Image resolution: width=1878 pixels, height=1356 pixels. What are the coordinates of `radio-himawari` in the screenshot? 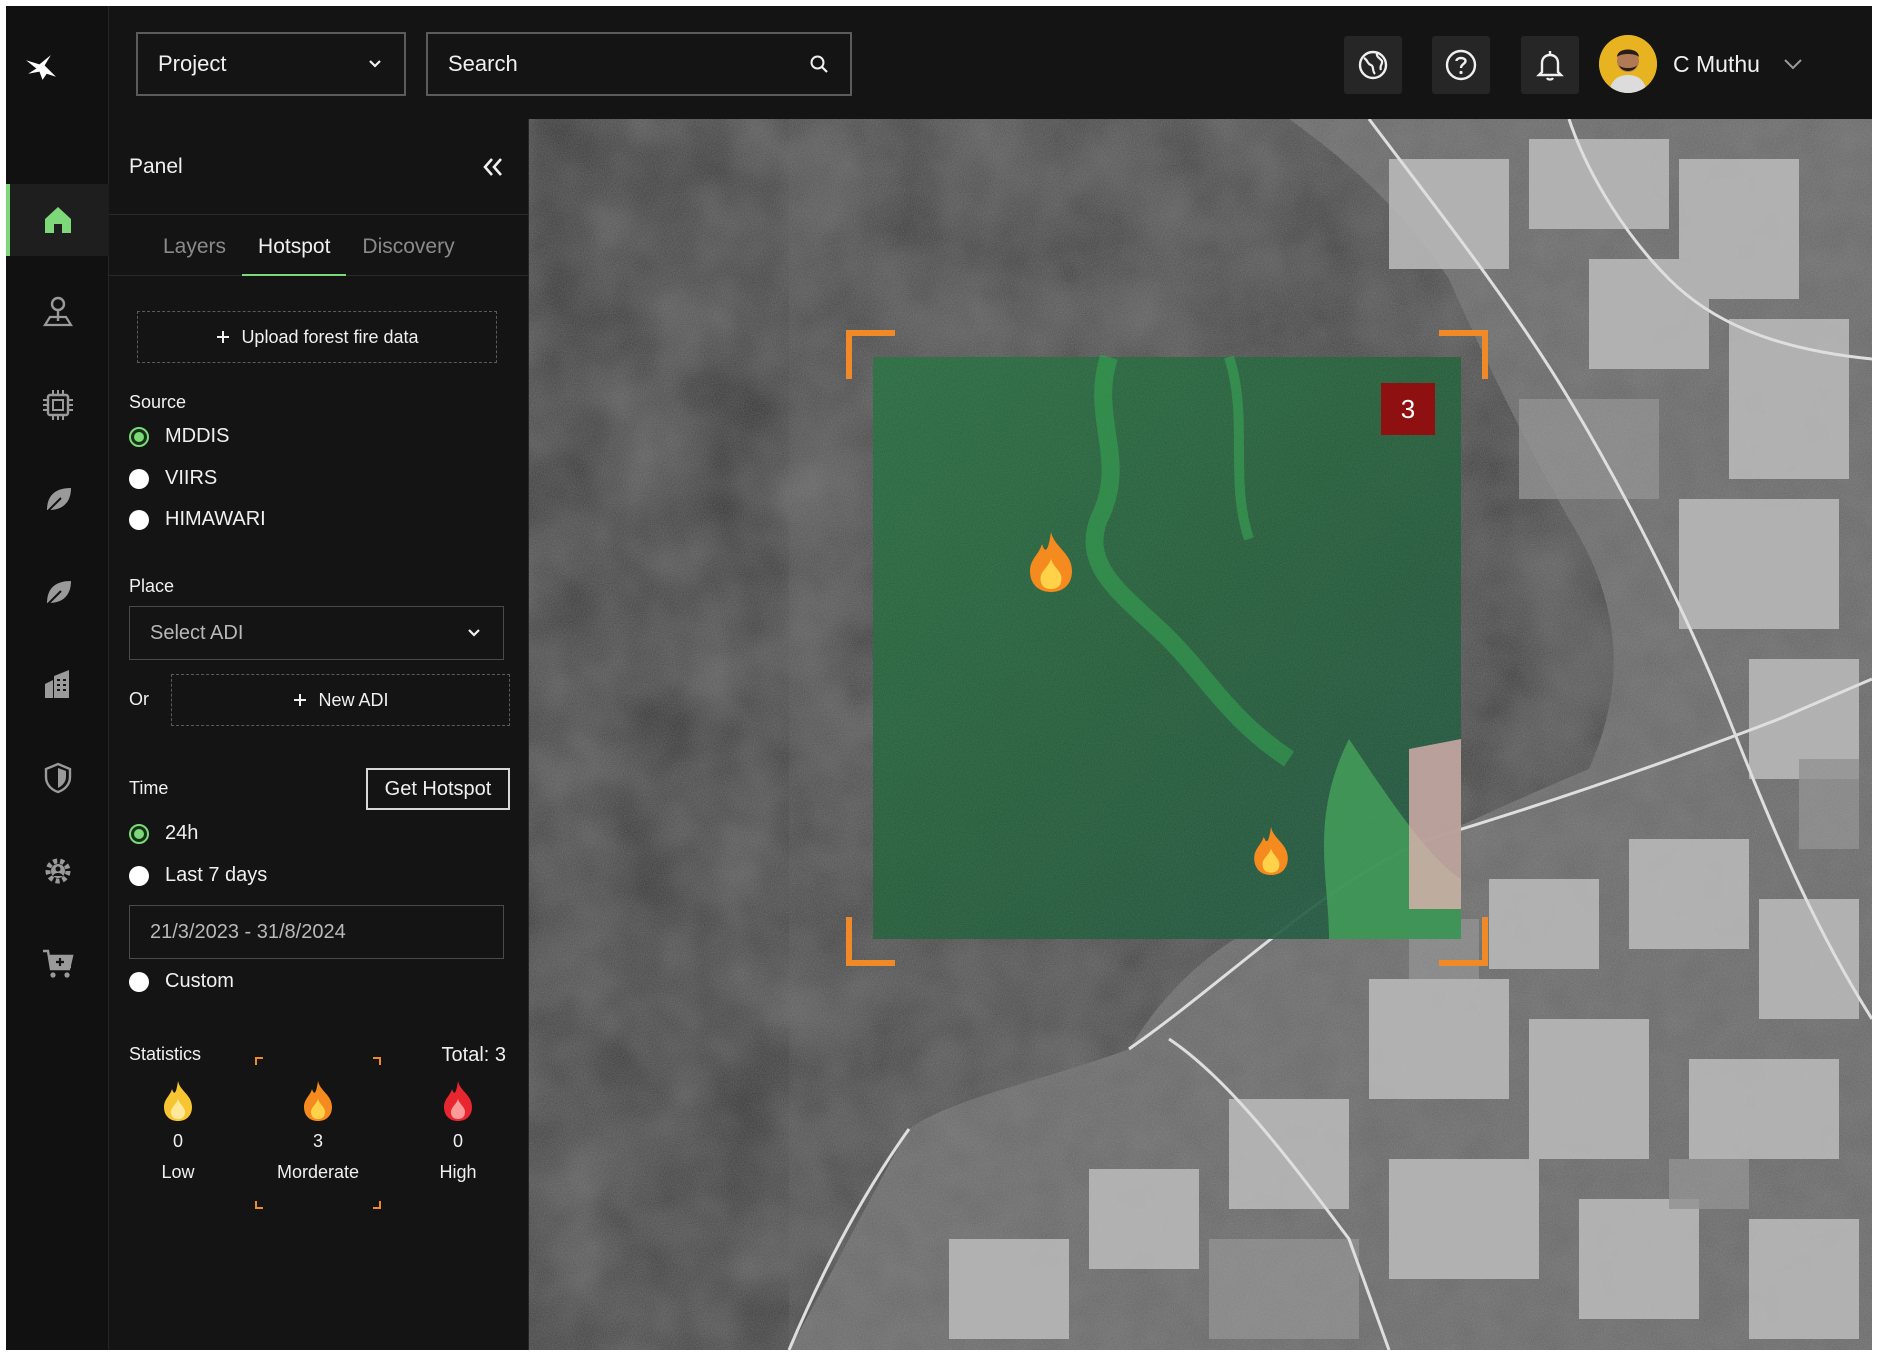 It's located at (139, 519).